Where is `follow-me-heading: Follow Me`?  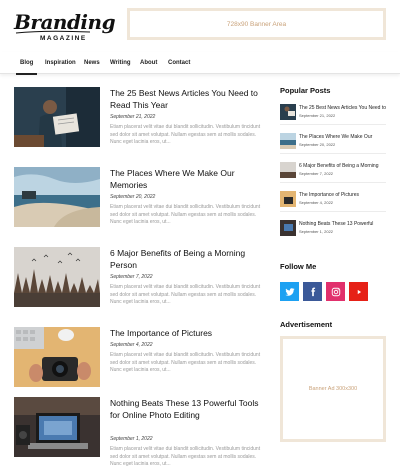
follow-me-heading: Follow Me is located at coordinates (298, 266).